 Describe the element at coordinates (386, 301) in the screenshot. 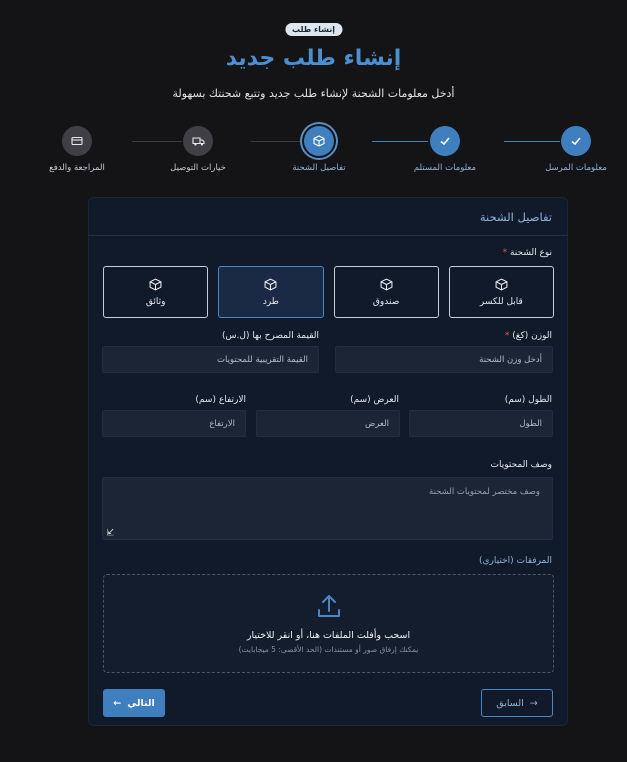

I see `type-label: صندوق` at that location.